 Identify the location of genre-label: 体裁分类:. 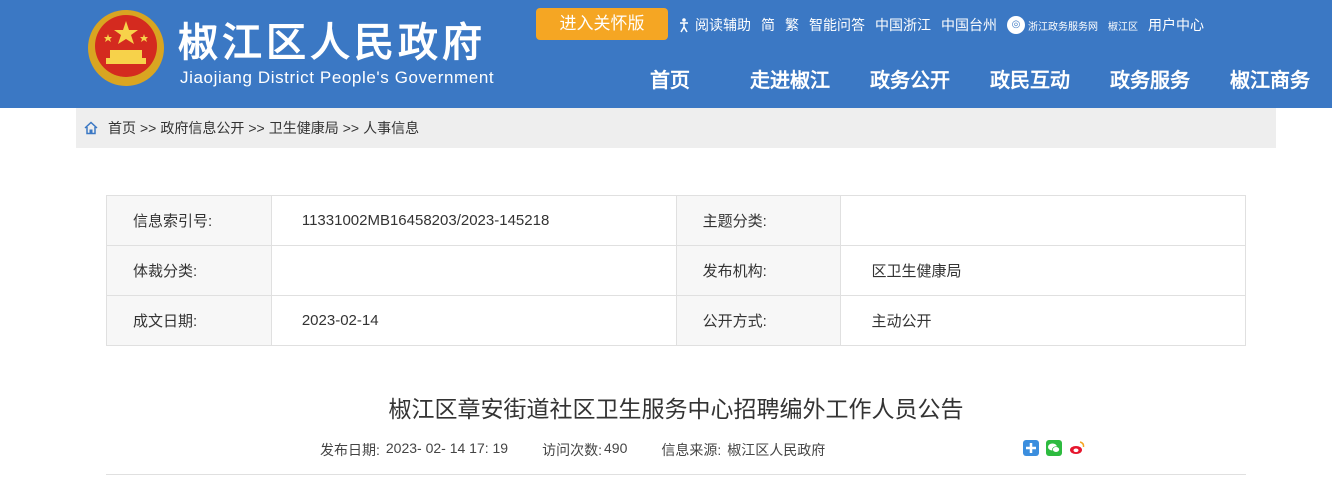
(189, 270).